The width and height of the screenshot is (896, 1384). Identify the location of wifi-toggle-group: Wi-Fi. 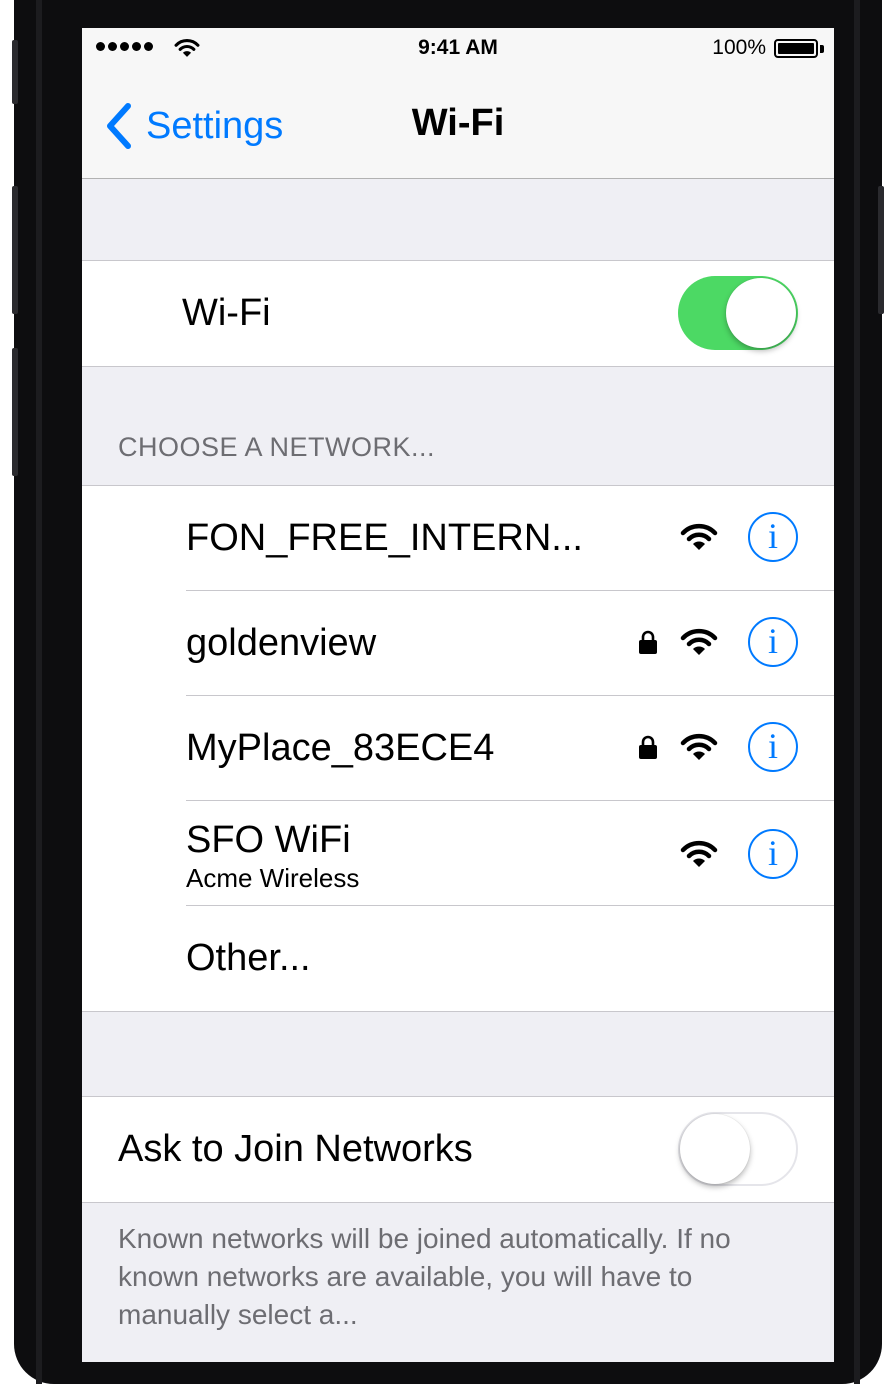
(458, 313).